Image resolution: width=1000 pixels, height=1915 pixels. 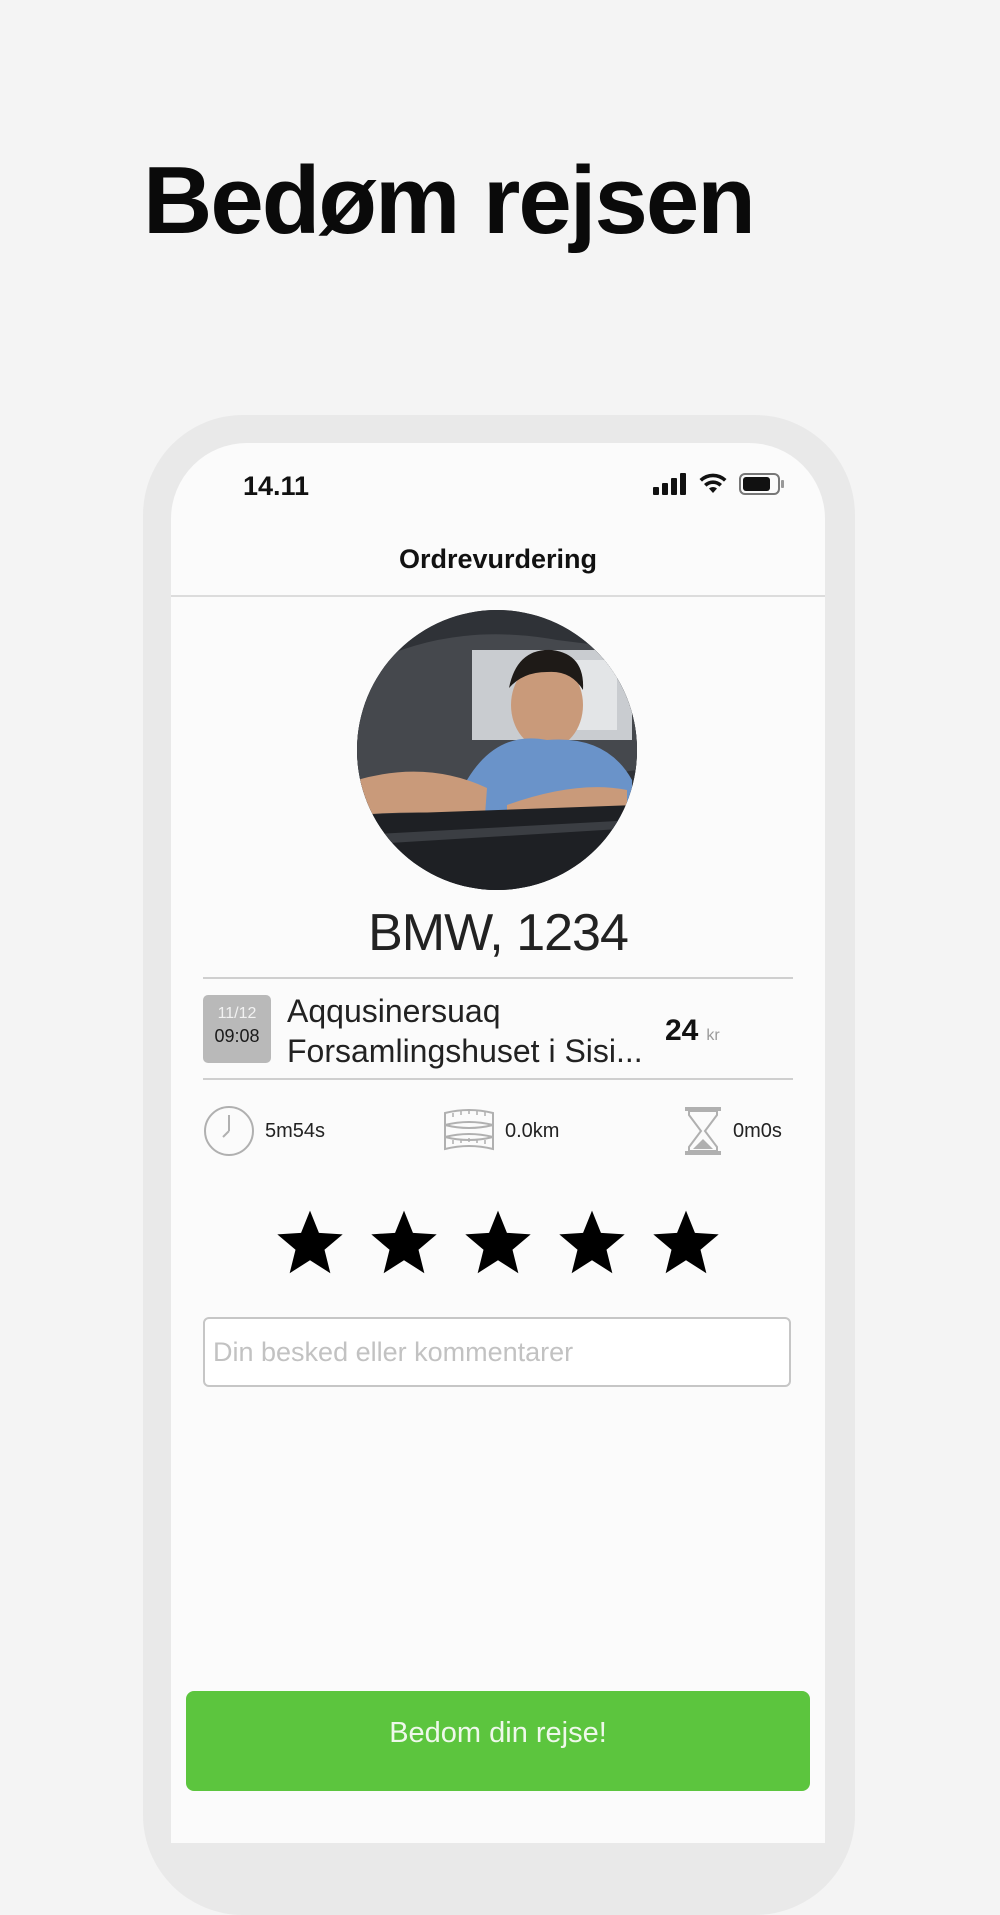 What do you see at coordinates (713, 483) in the screenshot?
I see `wifi-icon` at bounding box center [713, 483].